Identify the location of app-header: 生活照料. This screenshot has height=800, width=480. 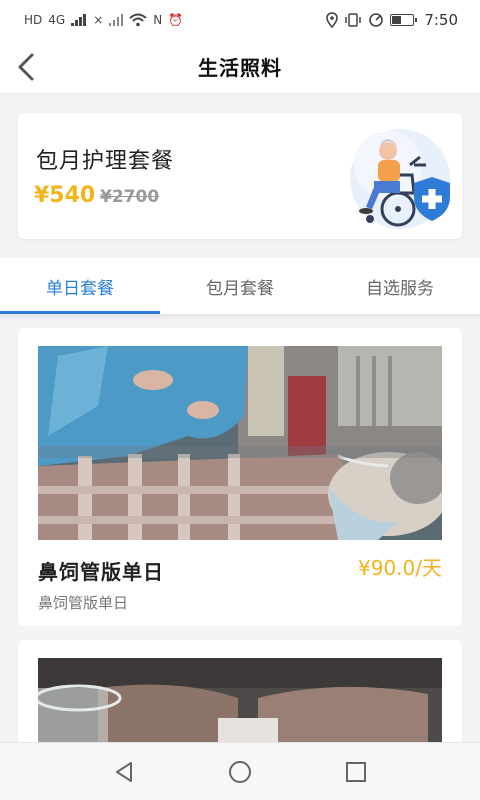
(240, 67).